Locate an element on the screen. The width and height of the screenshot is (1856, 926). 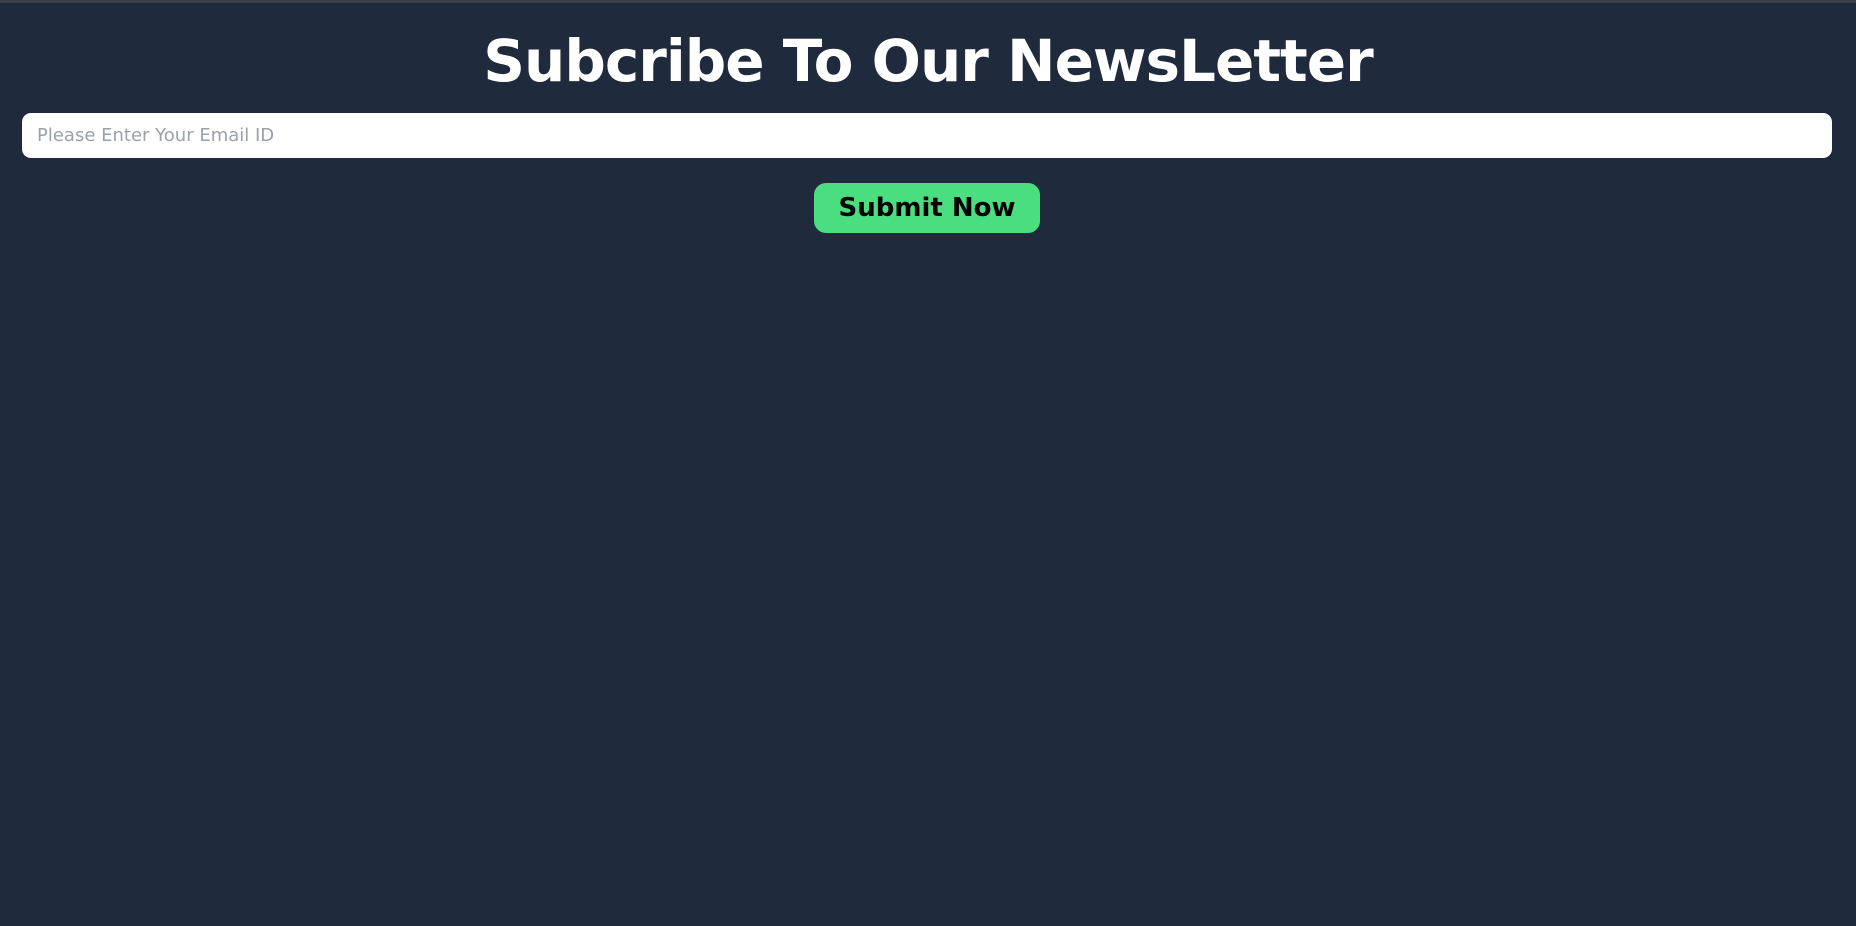
submit-button: Submit Now is located at coordinates (927, 208).